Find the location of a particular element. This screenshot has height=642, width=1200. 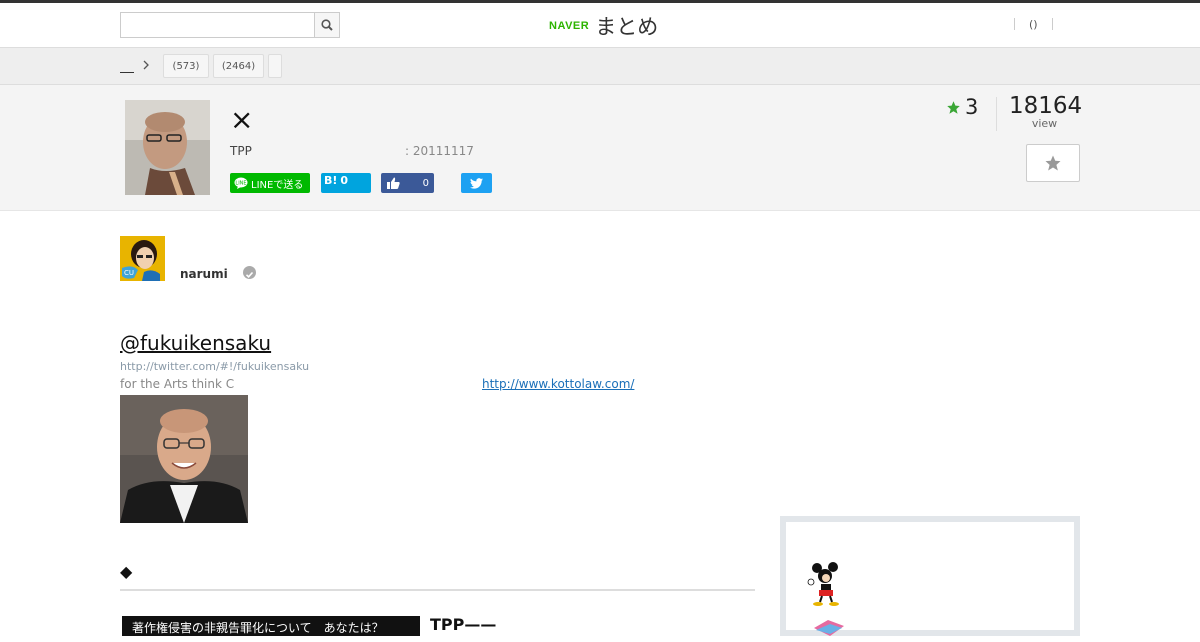

twitter-icon is located at coordinates (476, 183).